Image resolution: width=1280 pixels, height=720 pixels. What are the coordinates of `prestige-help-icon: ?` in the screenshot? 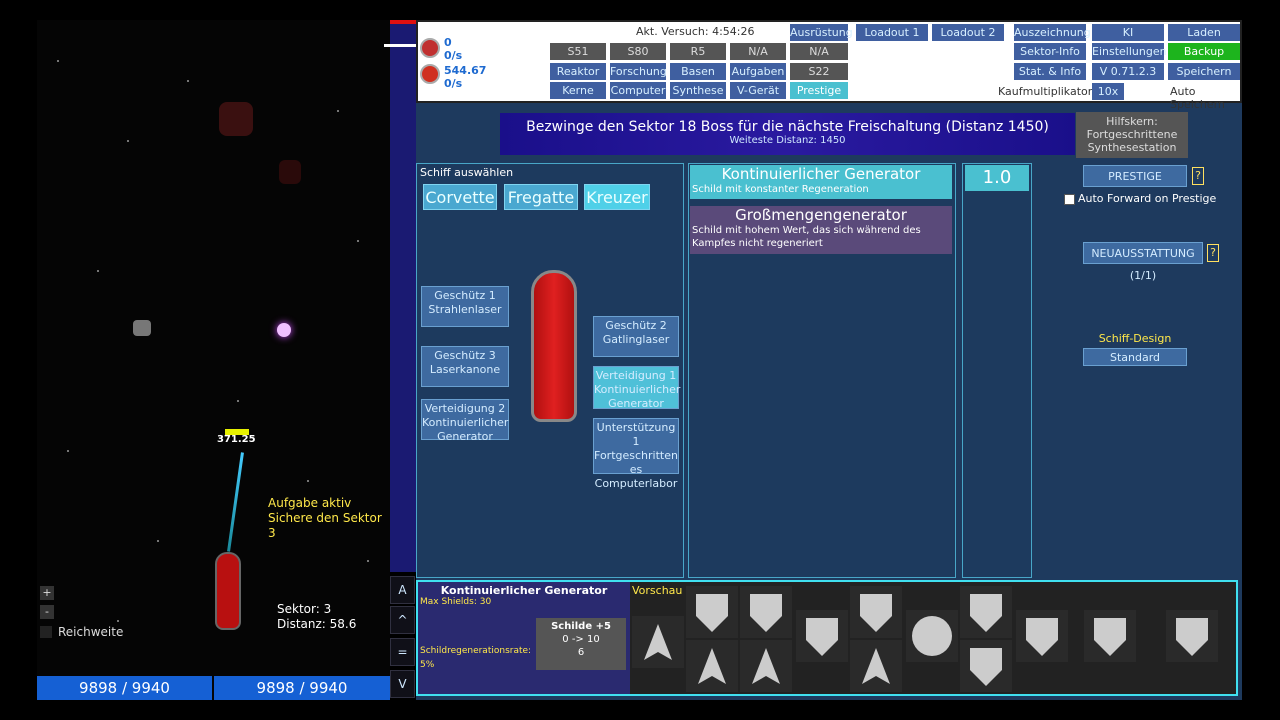 It's located at (1198, 176).